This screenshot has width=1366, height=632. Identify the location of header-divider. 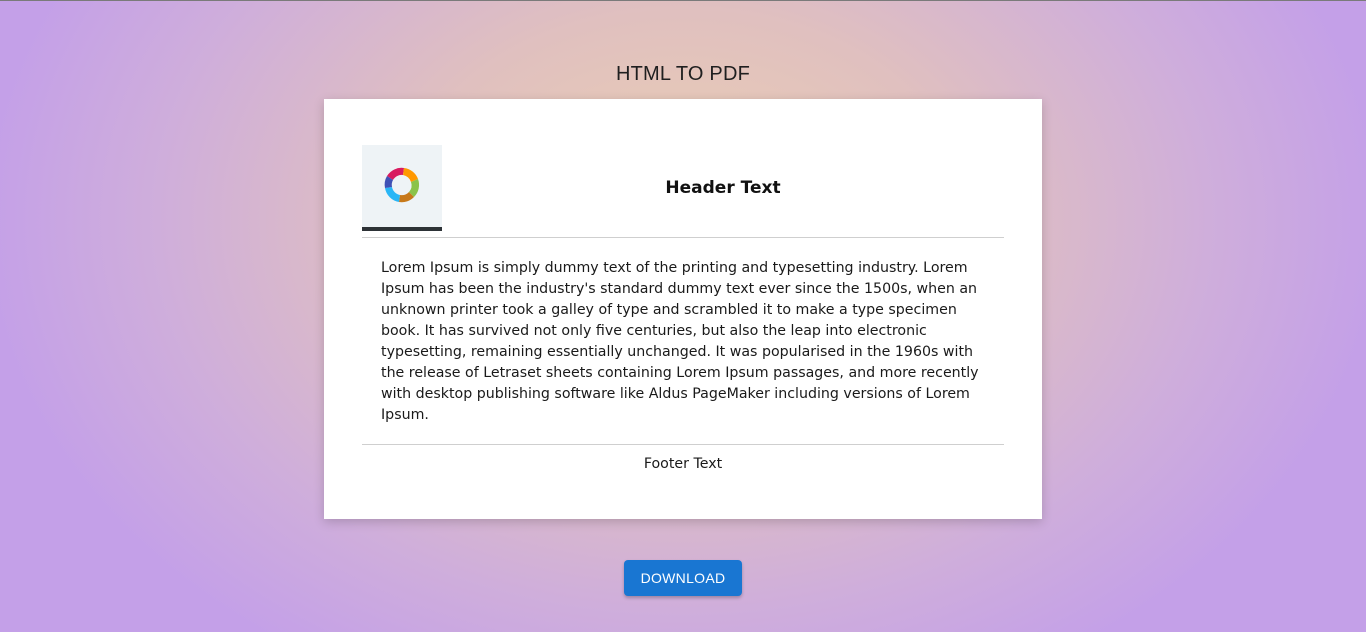
(683, 237).